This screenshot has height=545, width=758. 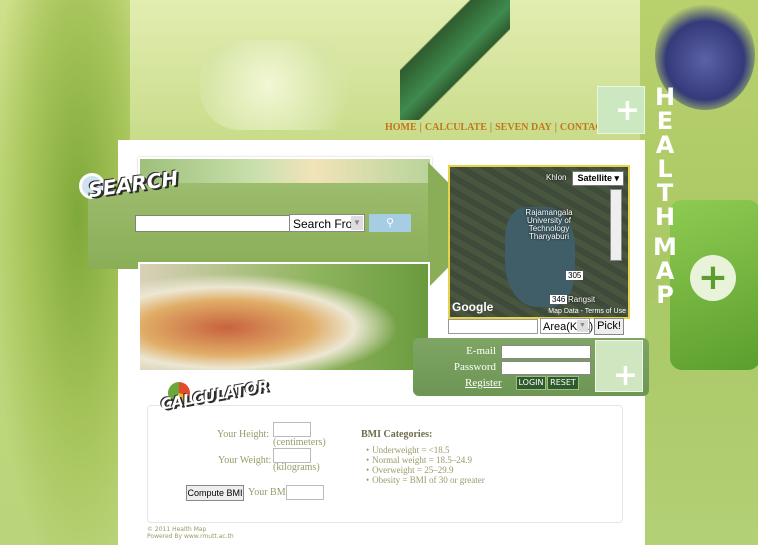 I want to click on list-item: Obesity = BMI of 30 or greater, so click(x=425, y=480).